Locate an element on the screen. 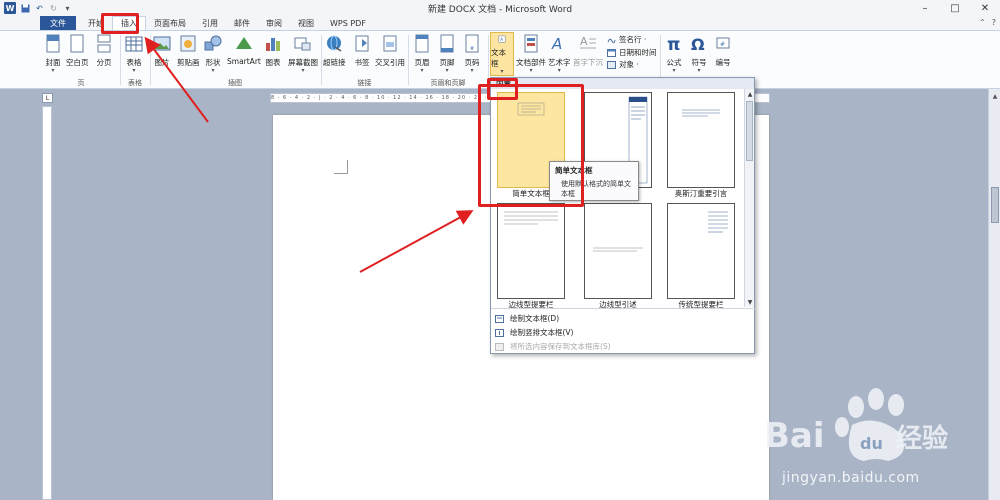 This screenshot has width=1000, height=500. drop-cap-icon: A is located at coordinates (588, 42).